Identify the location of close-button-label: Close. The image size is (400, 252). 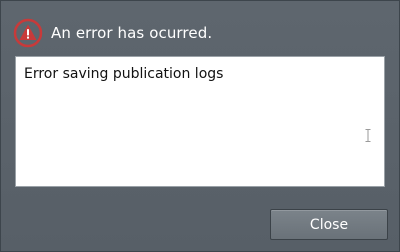
(329, 224).